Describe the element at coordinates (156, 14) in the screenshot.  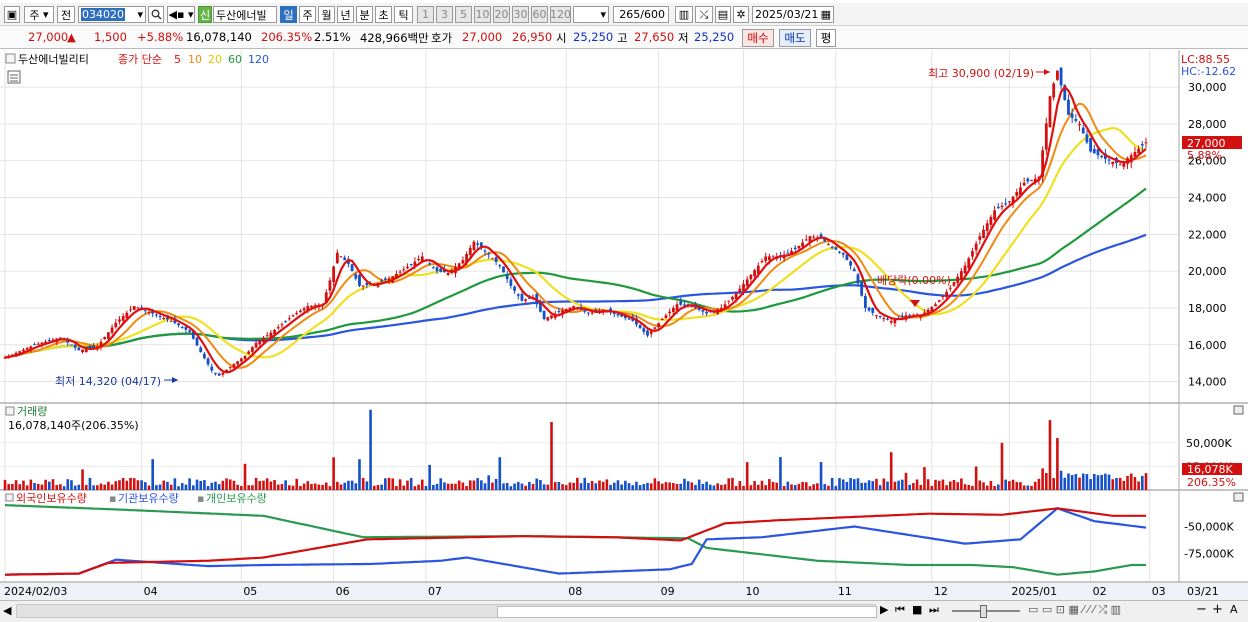
I see `search-icon` at that location.